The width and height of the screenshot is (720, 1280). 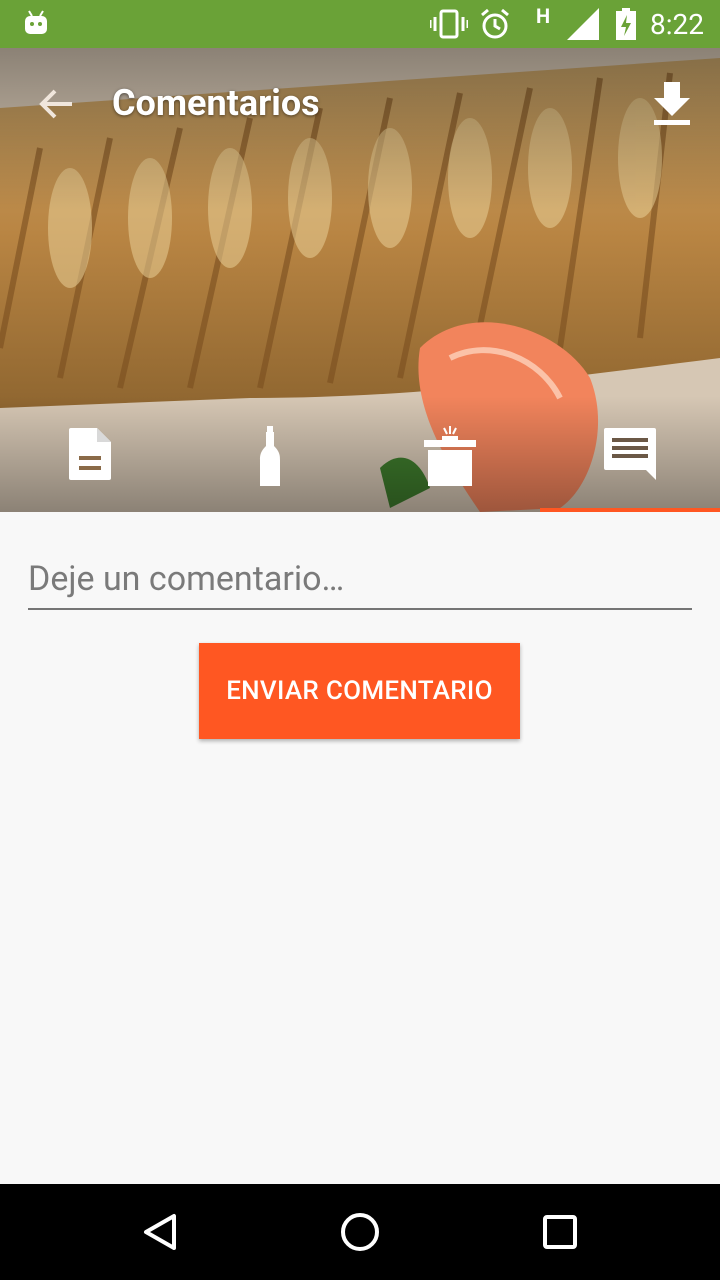 I want to click on alarm-icon, so click(x=495, y=23).